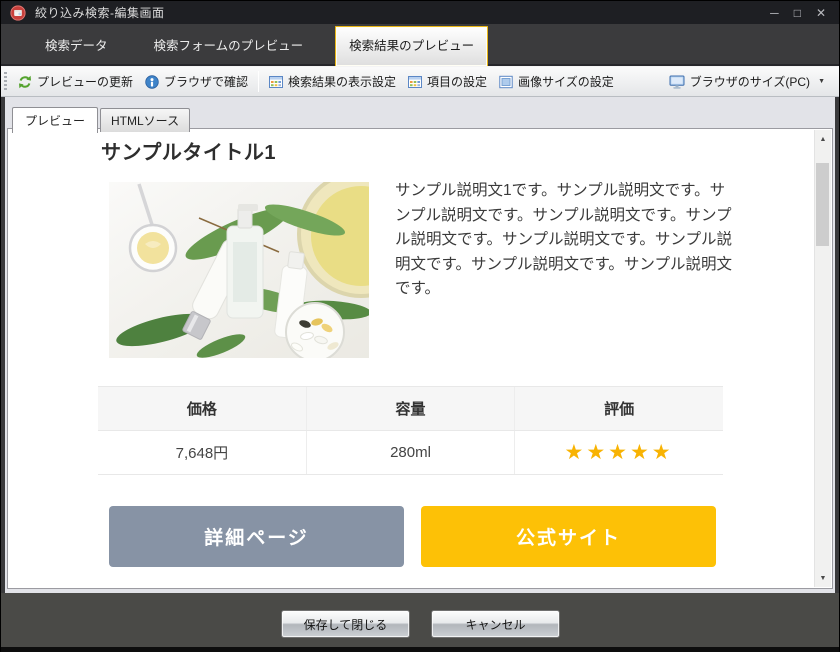 The image size is (840, 652). What do you see at coordinates (259, 81) in the screenshot?
I see `toolbar-separator` at bounding box center [259, 81].